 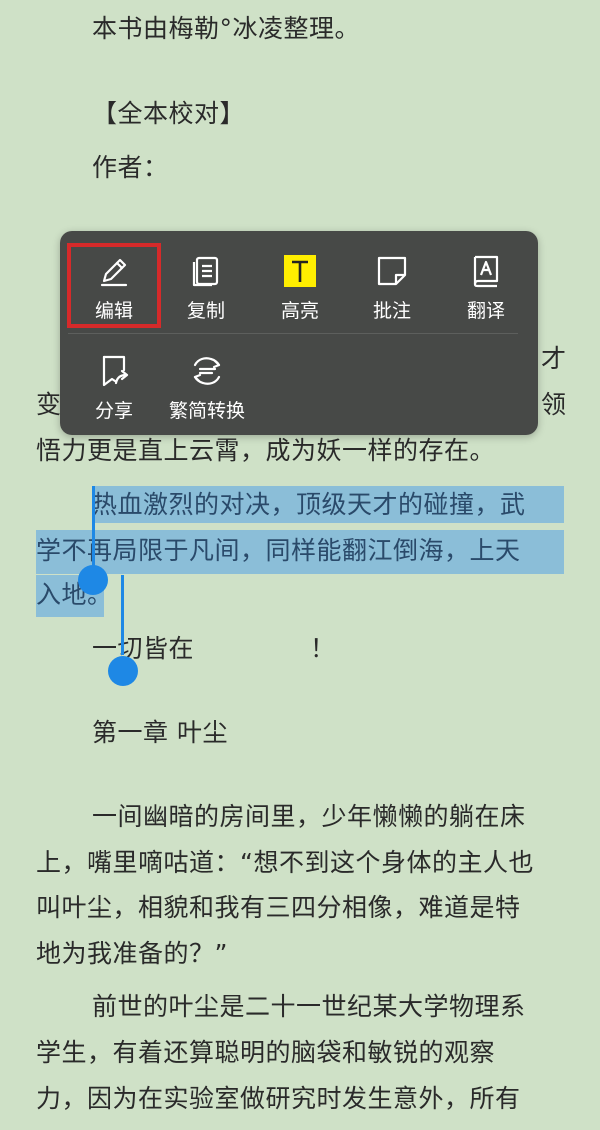 What do you see at coordinates (554, 358) in the screenshot?
I see `text-line-fragment: 才` at bounding box center [554, 358].